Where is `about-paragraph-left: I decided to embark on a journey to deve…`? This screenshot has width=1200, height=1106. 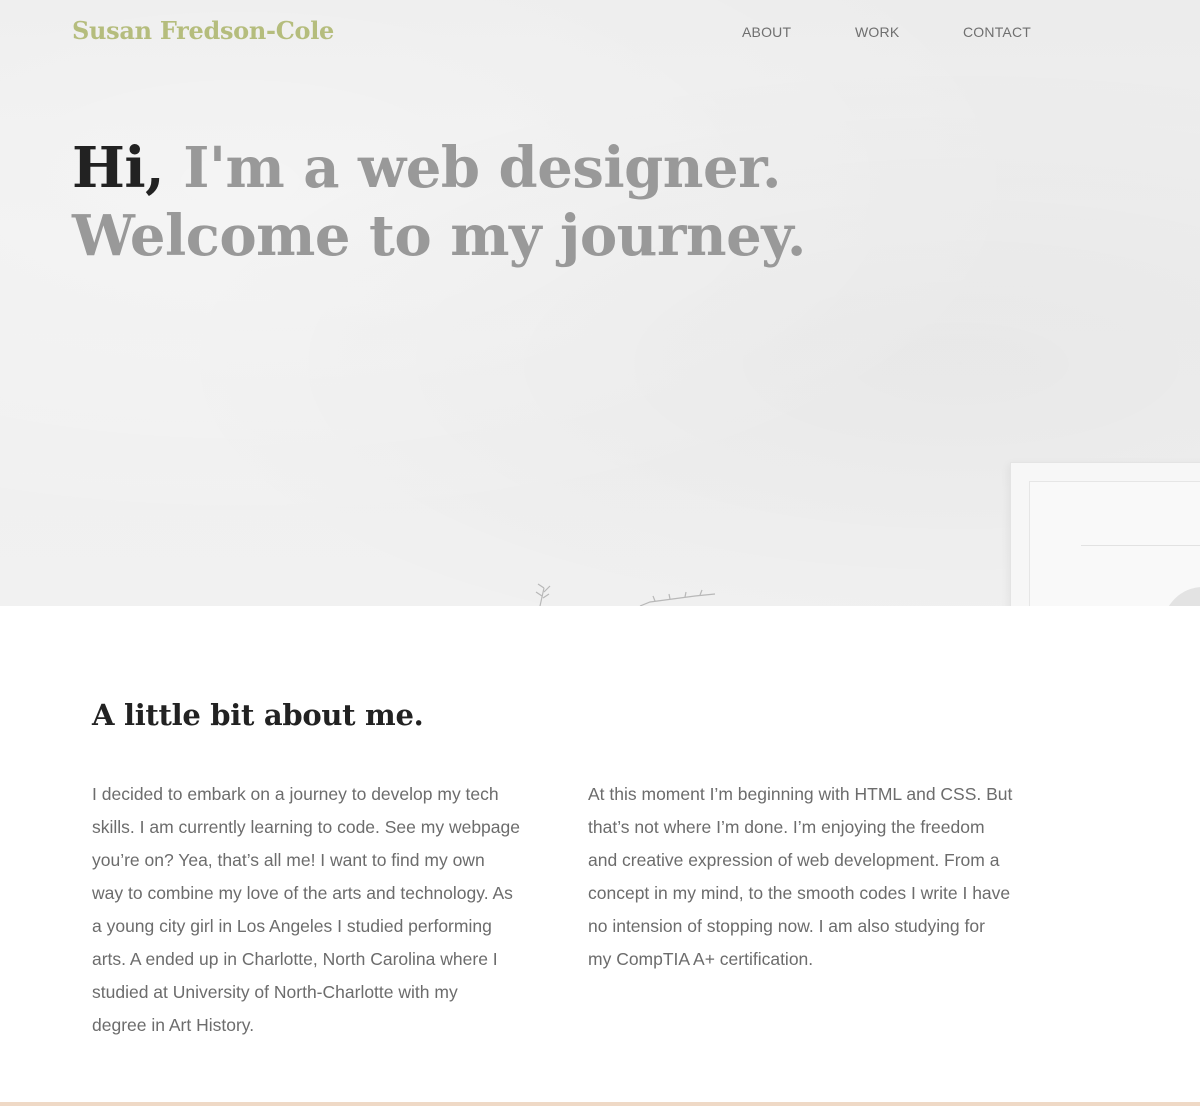 about-paragraph-left: I decided to embark on a journey to deve… is located at coordinates (306, 910).